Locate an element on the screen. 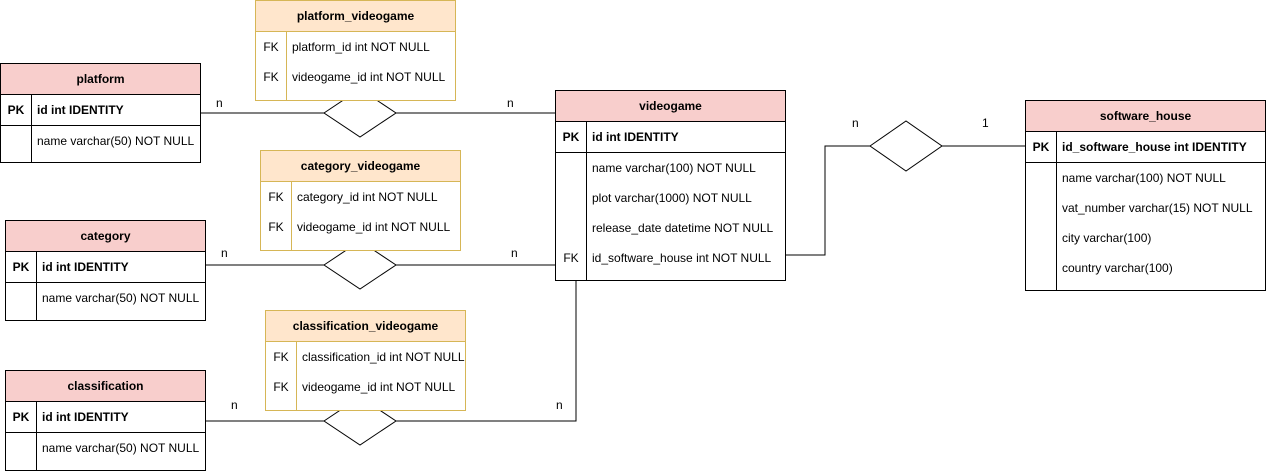  table-row: release_date datetime NOT NULL is located at coordinates (670, 228).